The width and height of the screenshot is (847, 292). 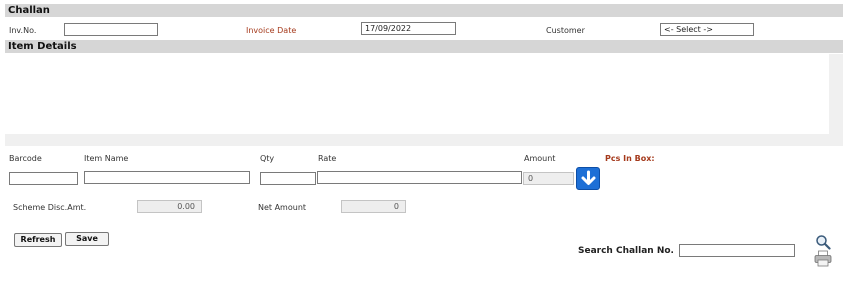 What do you see at coordinates (169, 206) in the screenshot?
I see `scheme-disc-field: 0.00` at bounding box center [169, 206].